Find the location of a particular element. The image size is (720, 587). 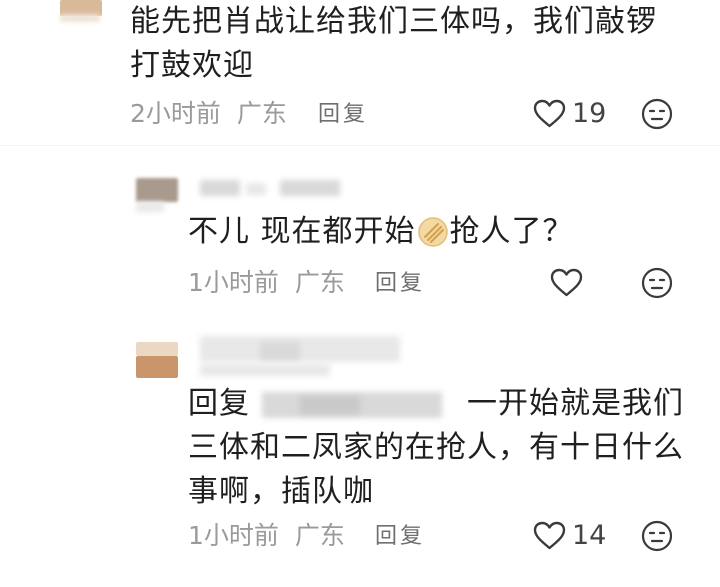

like-button: 19 is located at coordinates (569, 114).